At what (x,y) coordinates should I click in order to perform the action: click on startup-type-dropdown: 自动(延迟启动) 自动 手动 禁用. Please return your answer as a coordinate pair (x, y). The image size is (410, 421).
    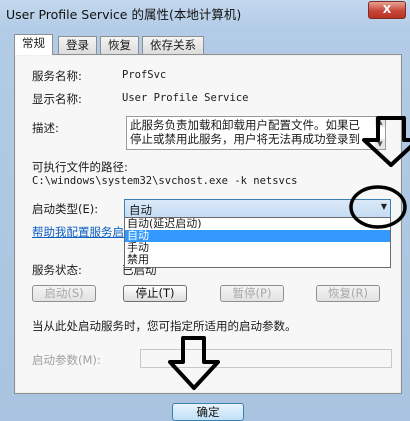
    Looking at the image, I should click on (257, 242).